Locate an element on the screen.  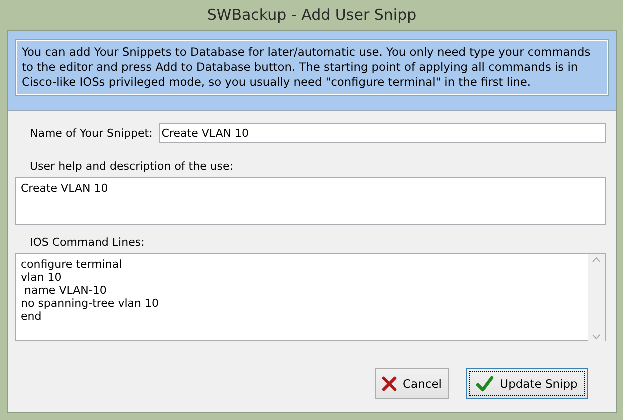
scroll-down-icon is located at coordinates (596, 337).